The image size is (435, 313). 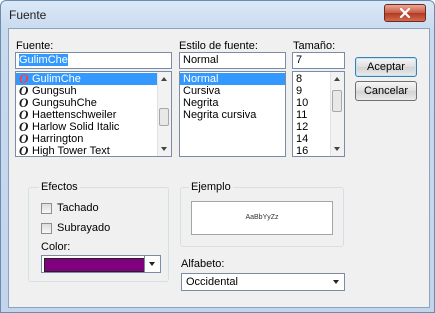 What do you see at coordinates (232, 103) in the screenshot?
I see `font-style-list-item: Negrita` at bounding box center [232, 103].